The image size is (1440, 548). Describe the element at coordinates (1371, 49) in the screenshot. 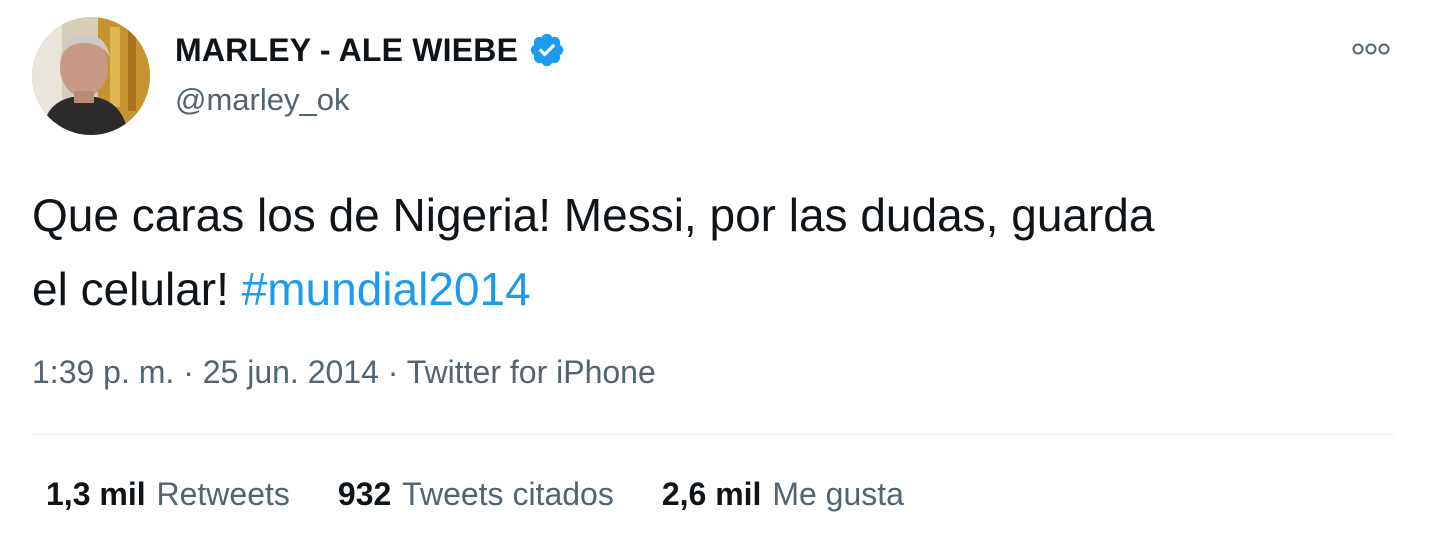

I see `more-options-icon` at that location.